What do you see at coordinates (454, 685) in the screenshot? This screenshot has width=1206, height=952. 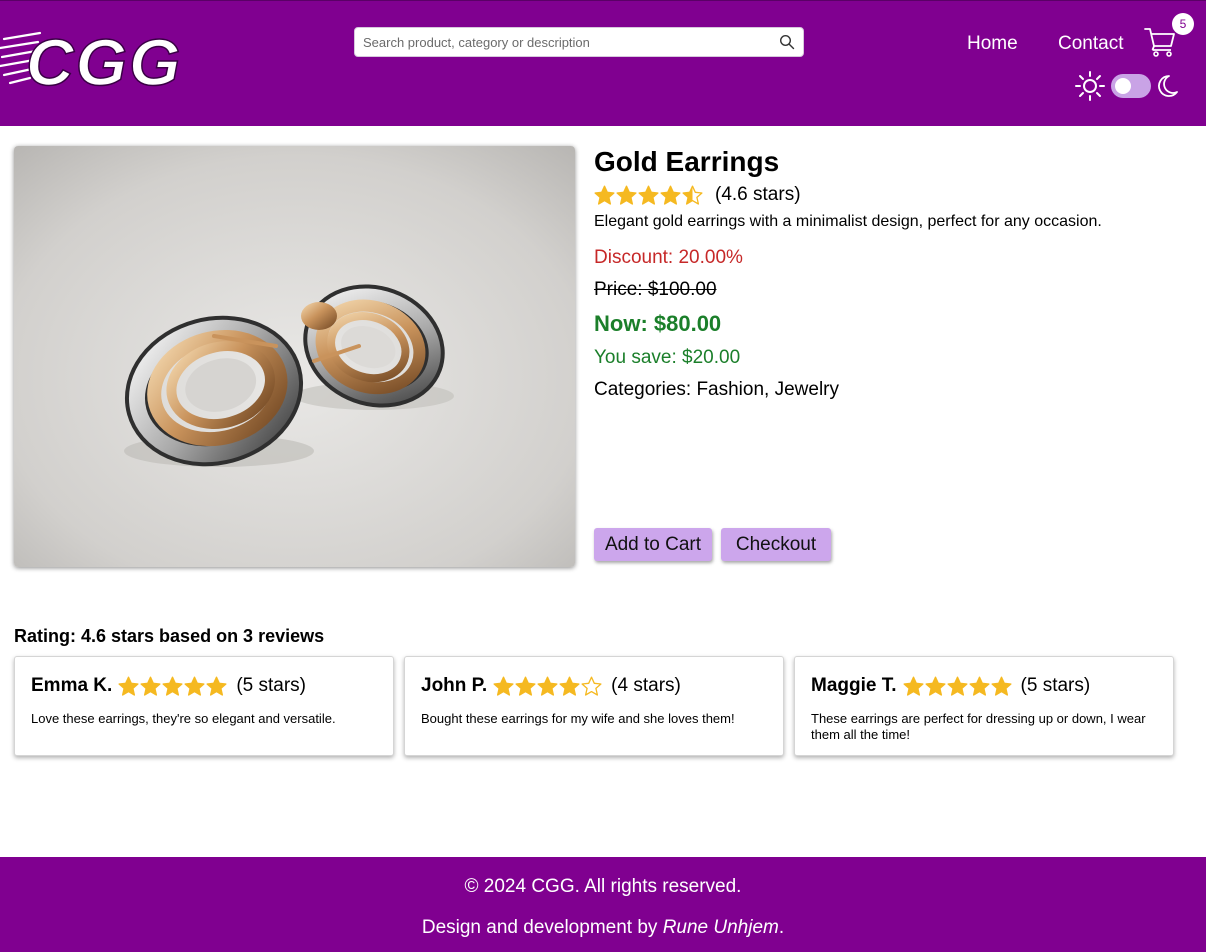 I see `reviewer-name: John P.` at bounding box center [454, 685].